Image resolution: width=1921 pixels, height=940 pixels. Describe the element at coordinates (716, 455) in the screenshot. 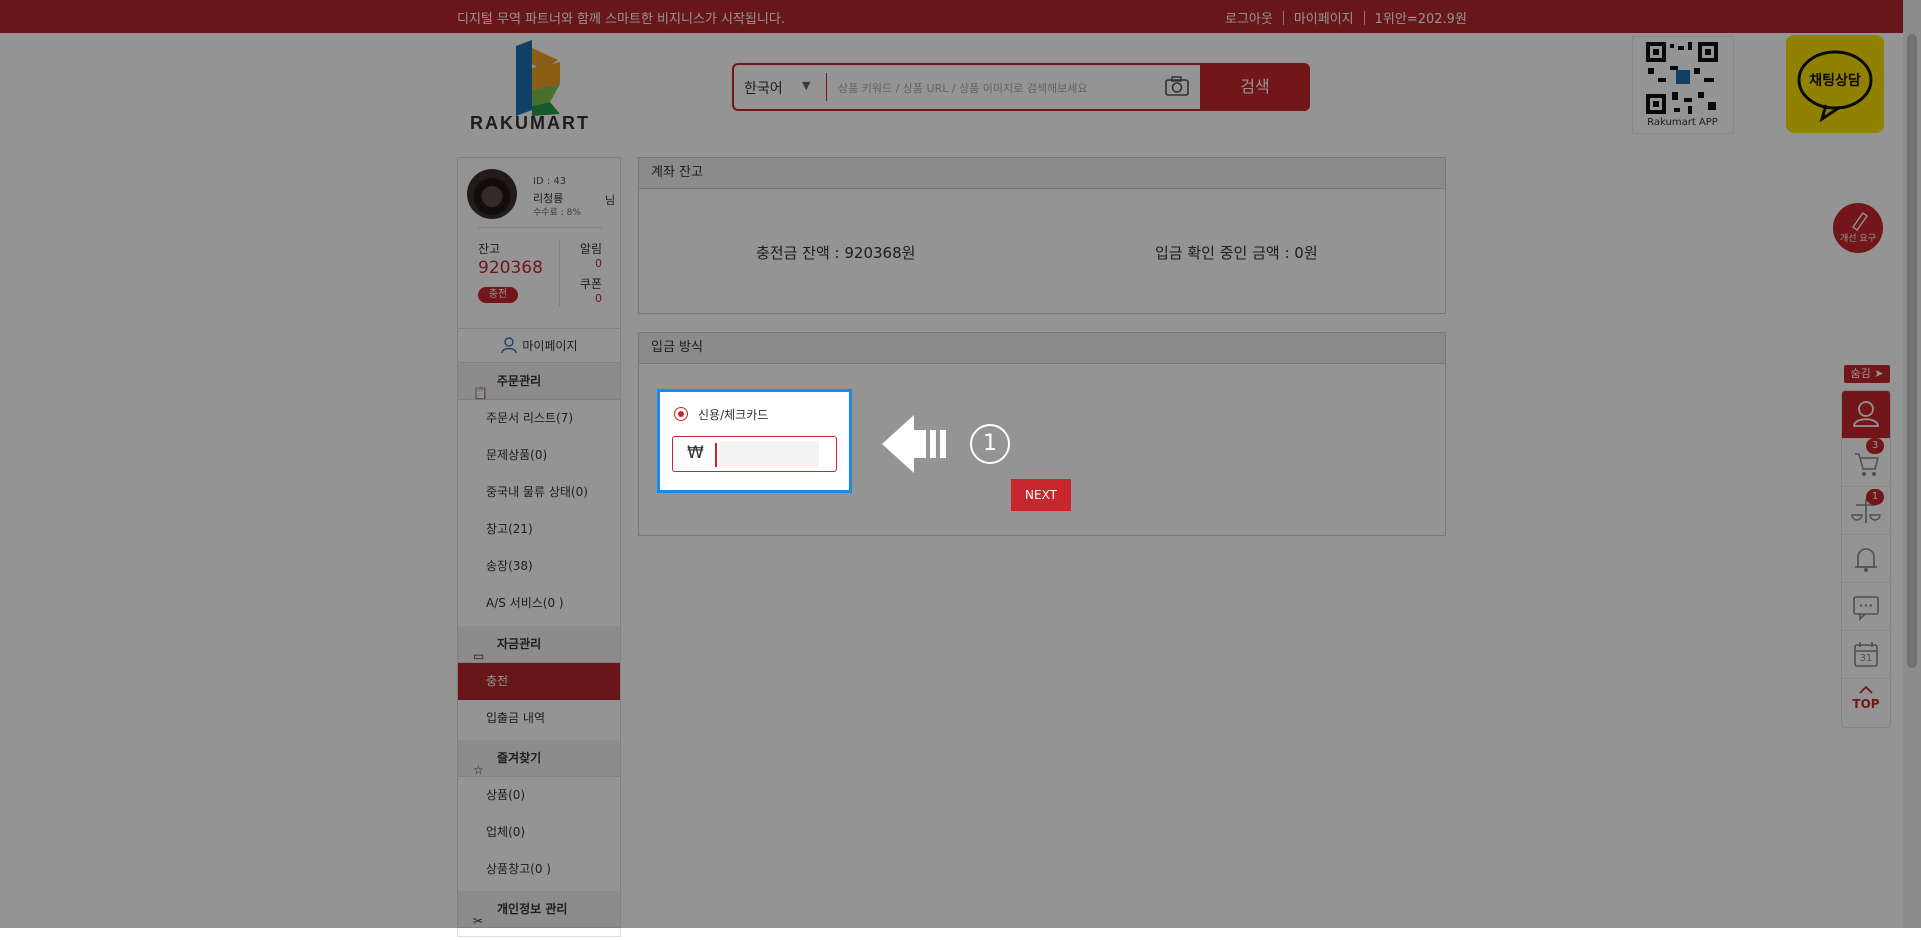

I see `text-cursor` at that location.